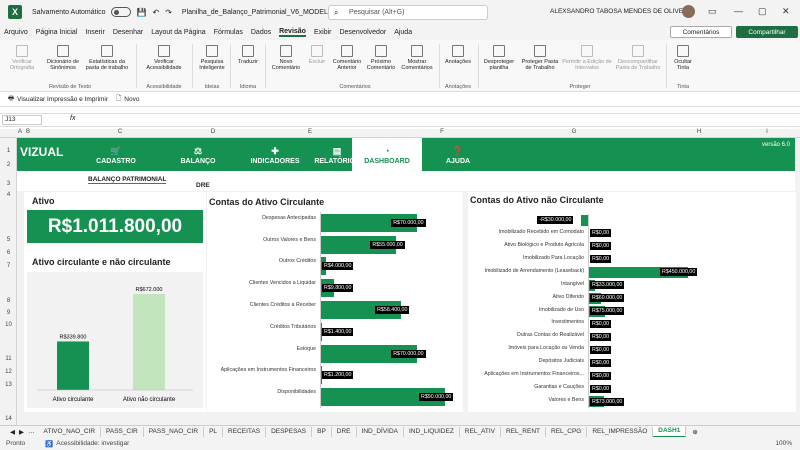 The height and width of the screenshot is (450, 800). I want to click on nav-ajuda: ❓ AJUDA, so click(458, 154).